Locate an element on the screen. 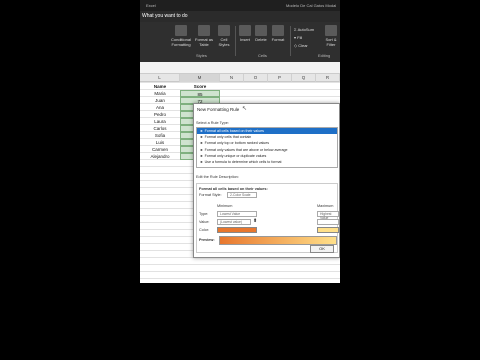 The image size is (480, 360). name-cell: Carmen is located at coordinates (160, 149).